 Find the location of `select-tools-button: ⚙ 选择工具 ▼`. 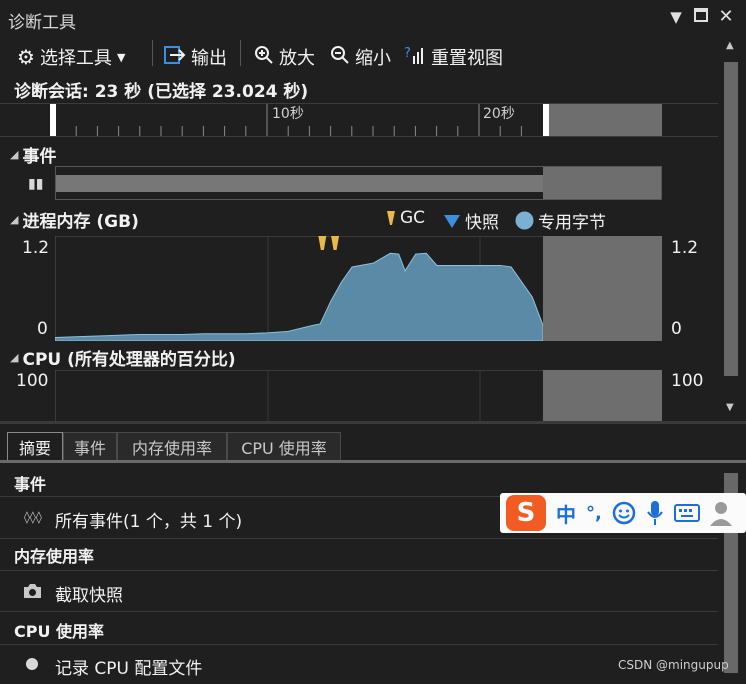

select-tools-button: ⚙ 选择工具 ▼ is located at coordinates (71, 57).